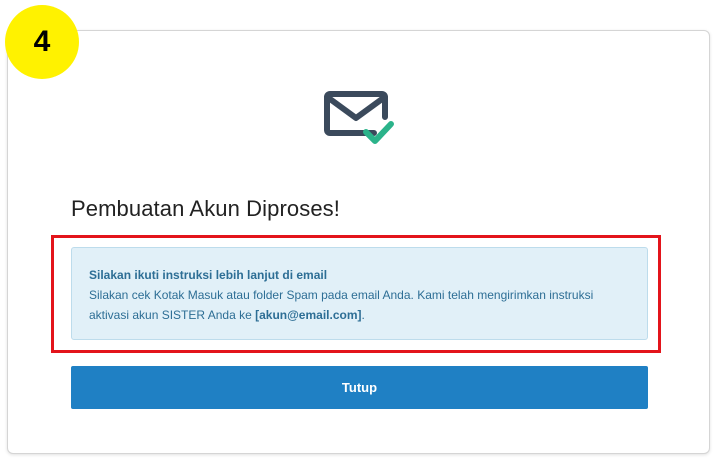 This screenshot has width=719, height=459. What do you see at coordinates (359, 117) in the screenshot?
I see `mail-check-icon` at bounding box center [359, 117].